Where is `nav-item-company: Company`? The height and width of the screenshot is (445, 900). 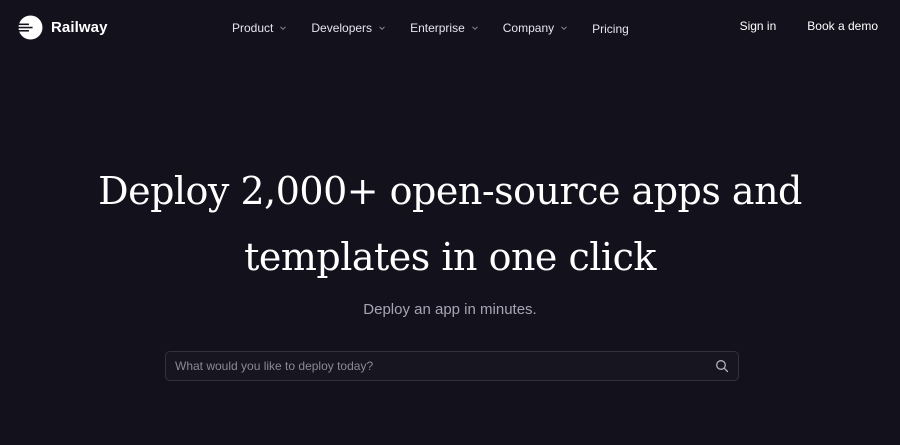 nav-item-company: Company is located at coordinates (535, 28).